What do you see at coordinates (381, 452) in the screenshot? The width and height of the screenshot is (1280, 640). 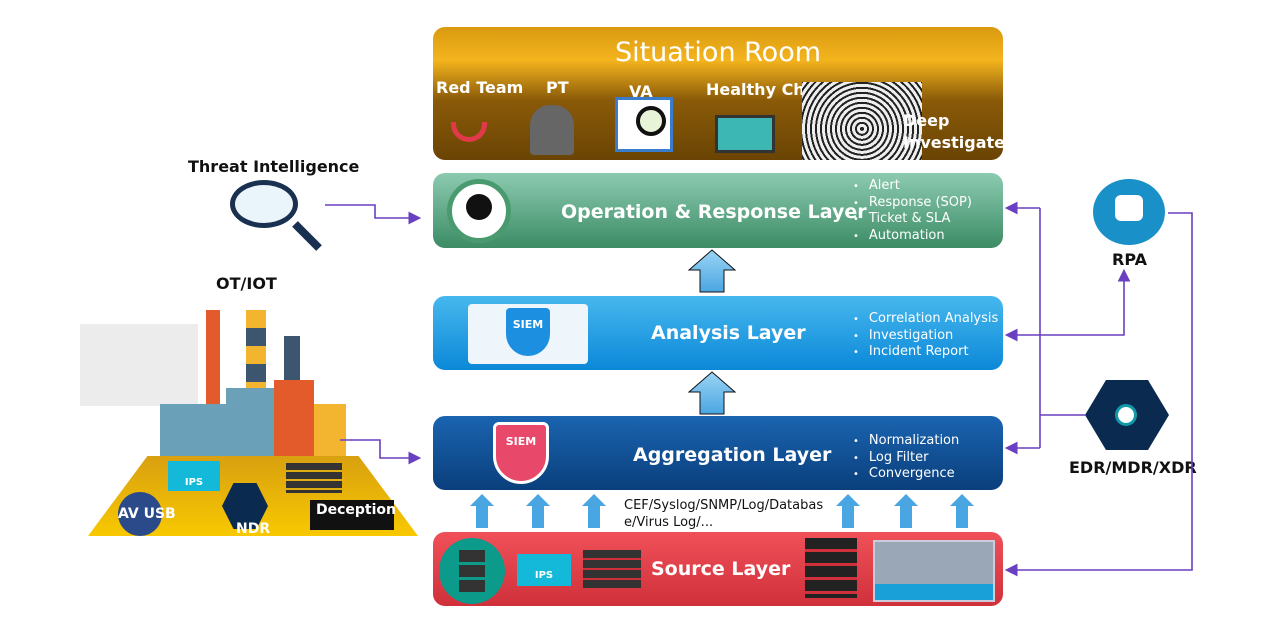 I see `ot-connector` at bounding box center [381, 452].